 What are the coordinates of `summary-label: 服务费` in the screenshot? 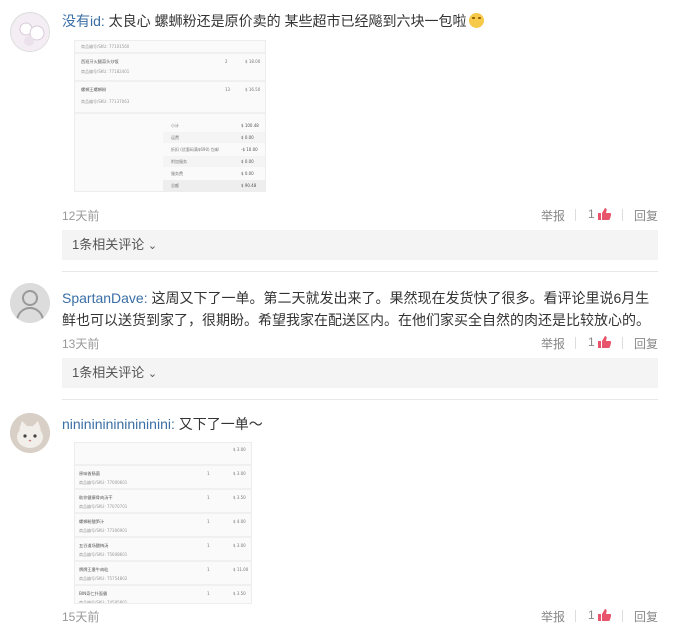 It's located at (177, 173).